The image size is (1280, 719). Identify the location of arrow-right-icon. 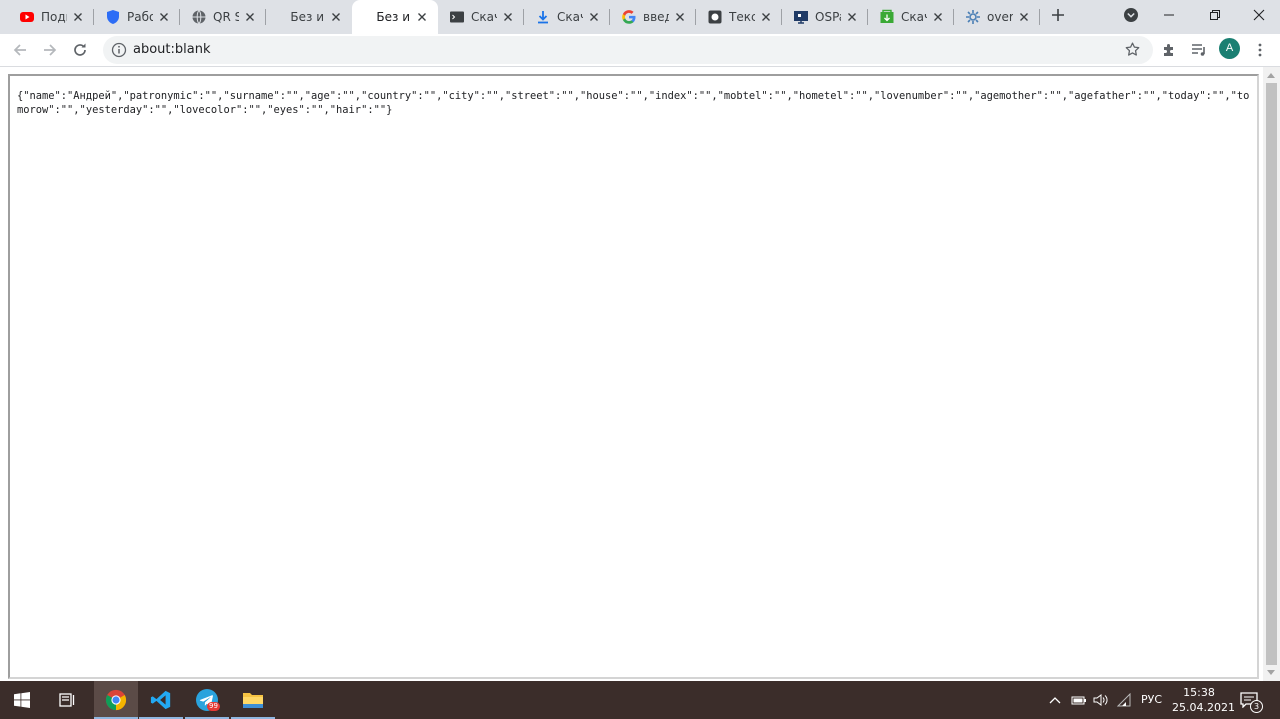
(50, 50).